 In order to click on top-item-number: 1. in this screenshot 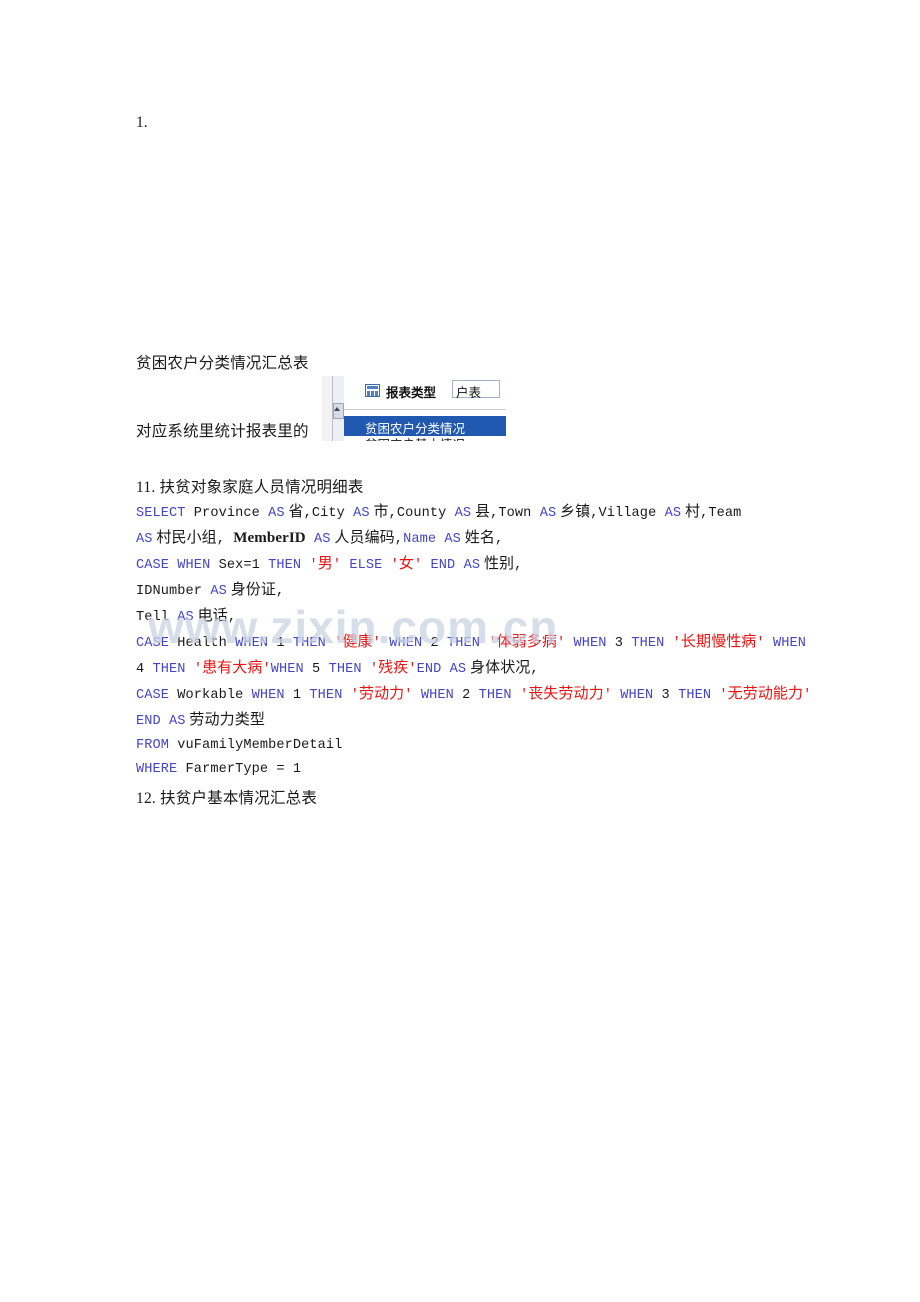, I will do `click(142, 122)`.